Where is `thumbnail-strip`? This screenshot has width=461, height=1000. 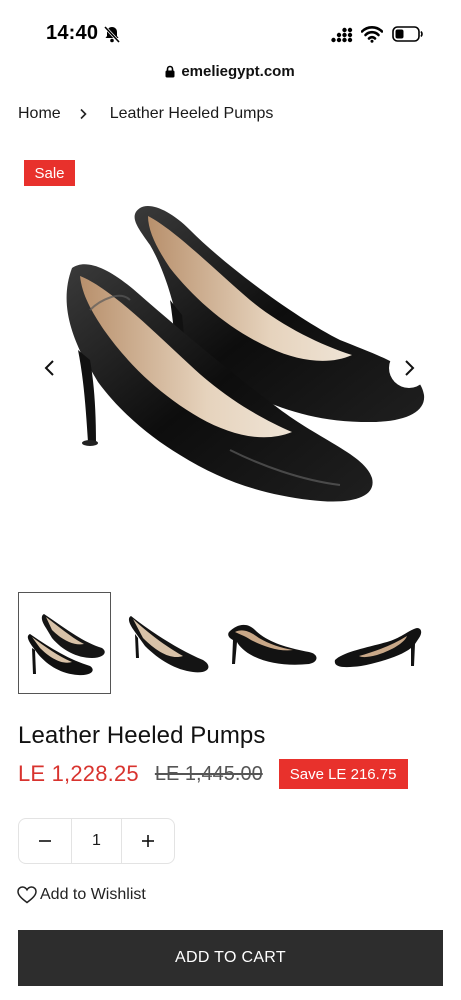 thumbnail-strip is located at coordinates (230, 643).